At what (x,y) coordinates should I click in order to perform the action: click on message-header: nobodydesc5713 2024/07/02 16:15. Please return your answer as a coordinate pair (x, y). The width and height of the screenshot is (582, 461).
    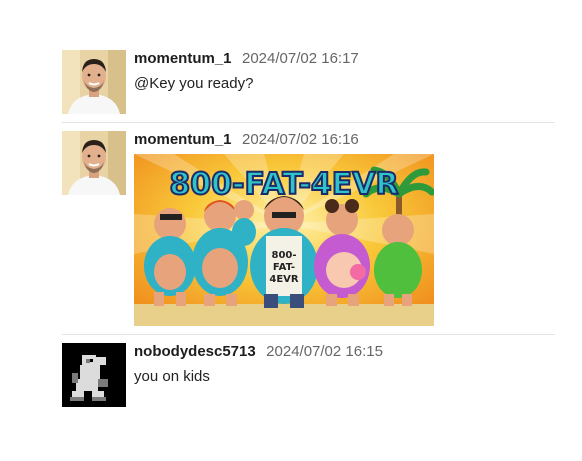
    Looking at the image, I should click on (344, 352).